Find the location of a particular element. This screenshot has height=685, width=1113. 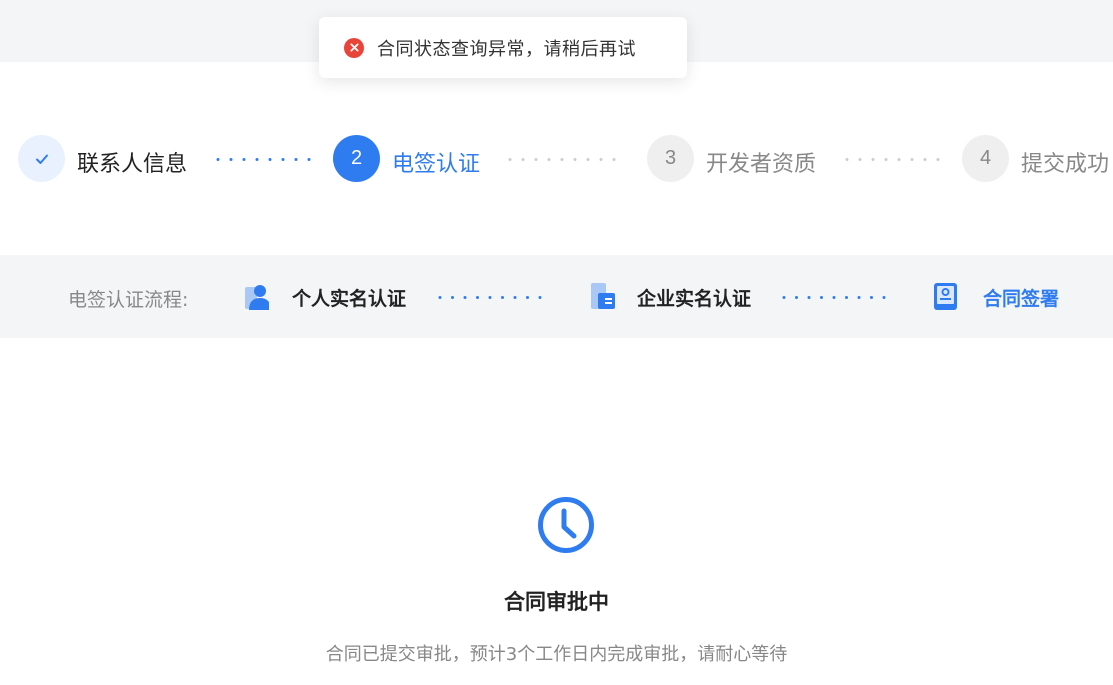

step-progress: 联系人信息 2 电签认证 3 开发者资质 4 提交成功 is located at coordinates (556, 159).